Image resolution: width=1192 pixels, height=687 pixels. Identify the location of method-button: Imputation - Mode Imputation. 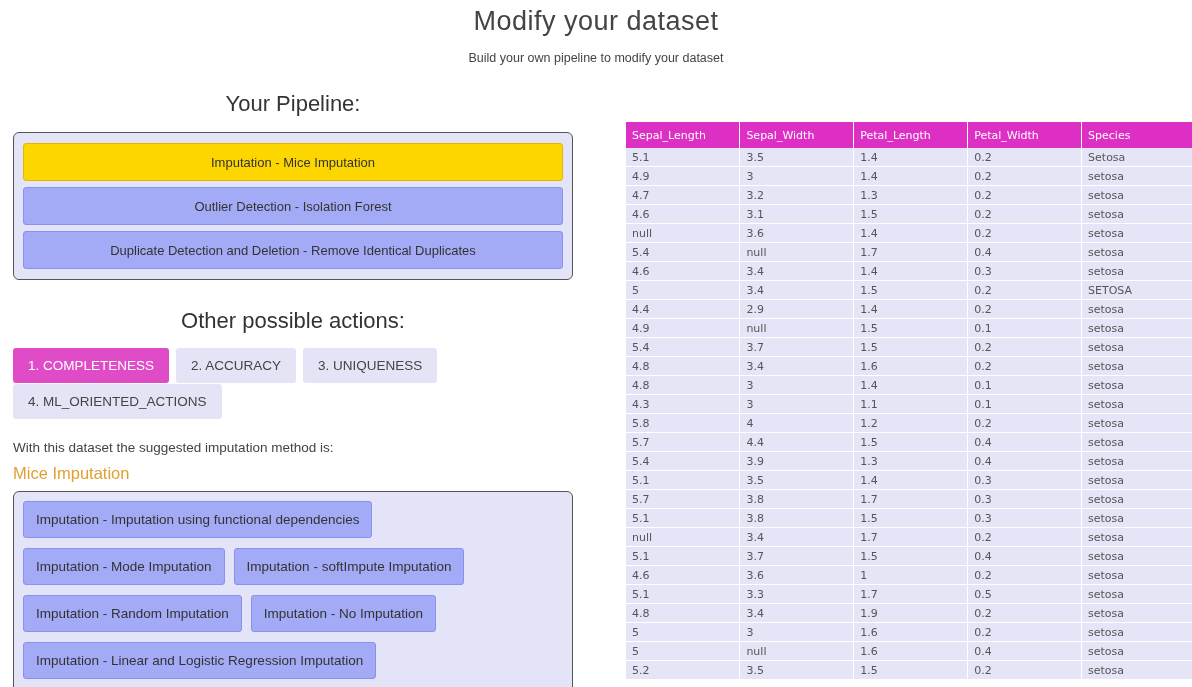
(124, 566).